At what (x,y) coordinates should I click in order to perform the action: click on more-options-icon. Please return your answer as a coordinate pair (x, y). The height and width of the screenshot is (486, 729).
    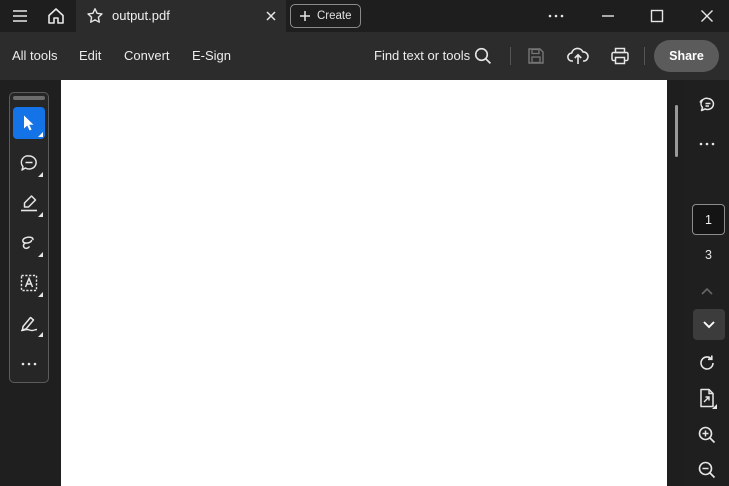
    Looking at the image, I should click on (707, 144).